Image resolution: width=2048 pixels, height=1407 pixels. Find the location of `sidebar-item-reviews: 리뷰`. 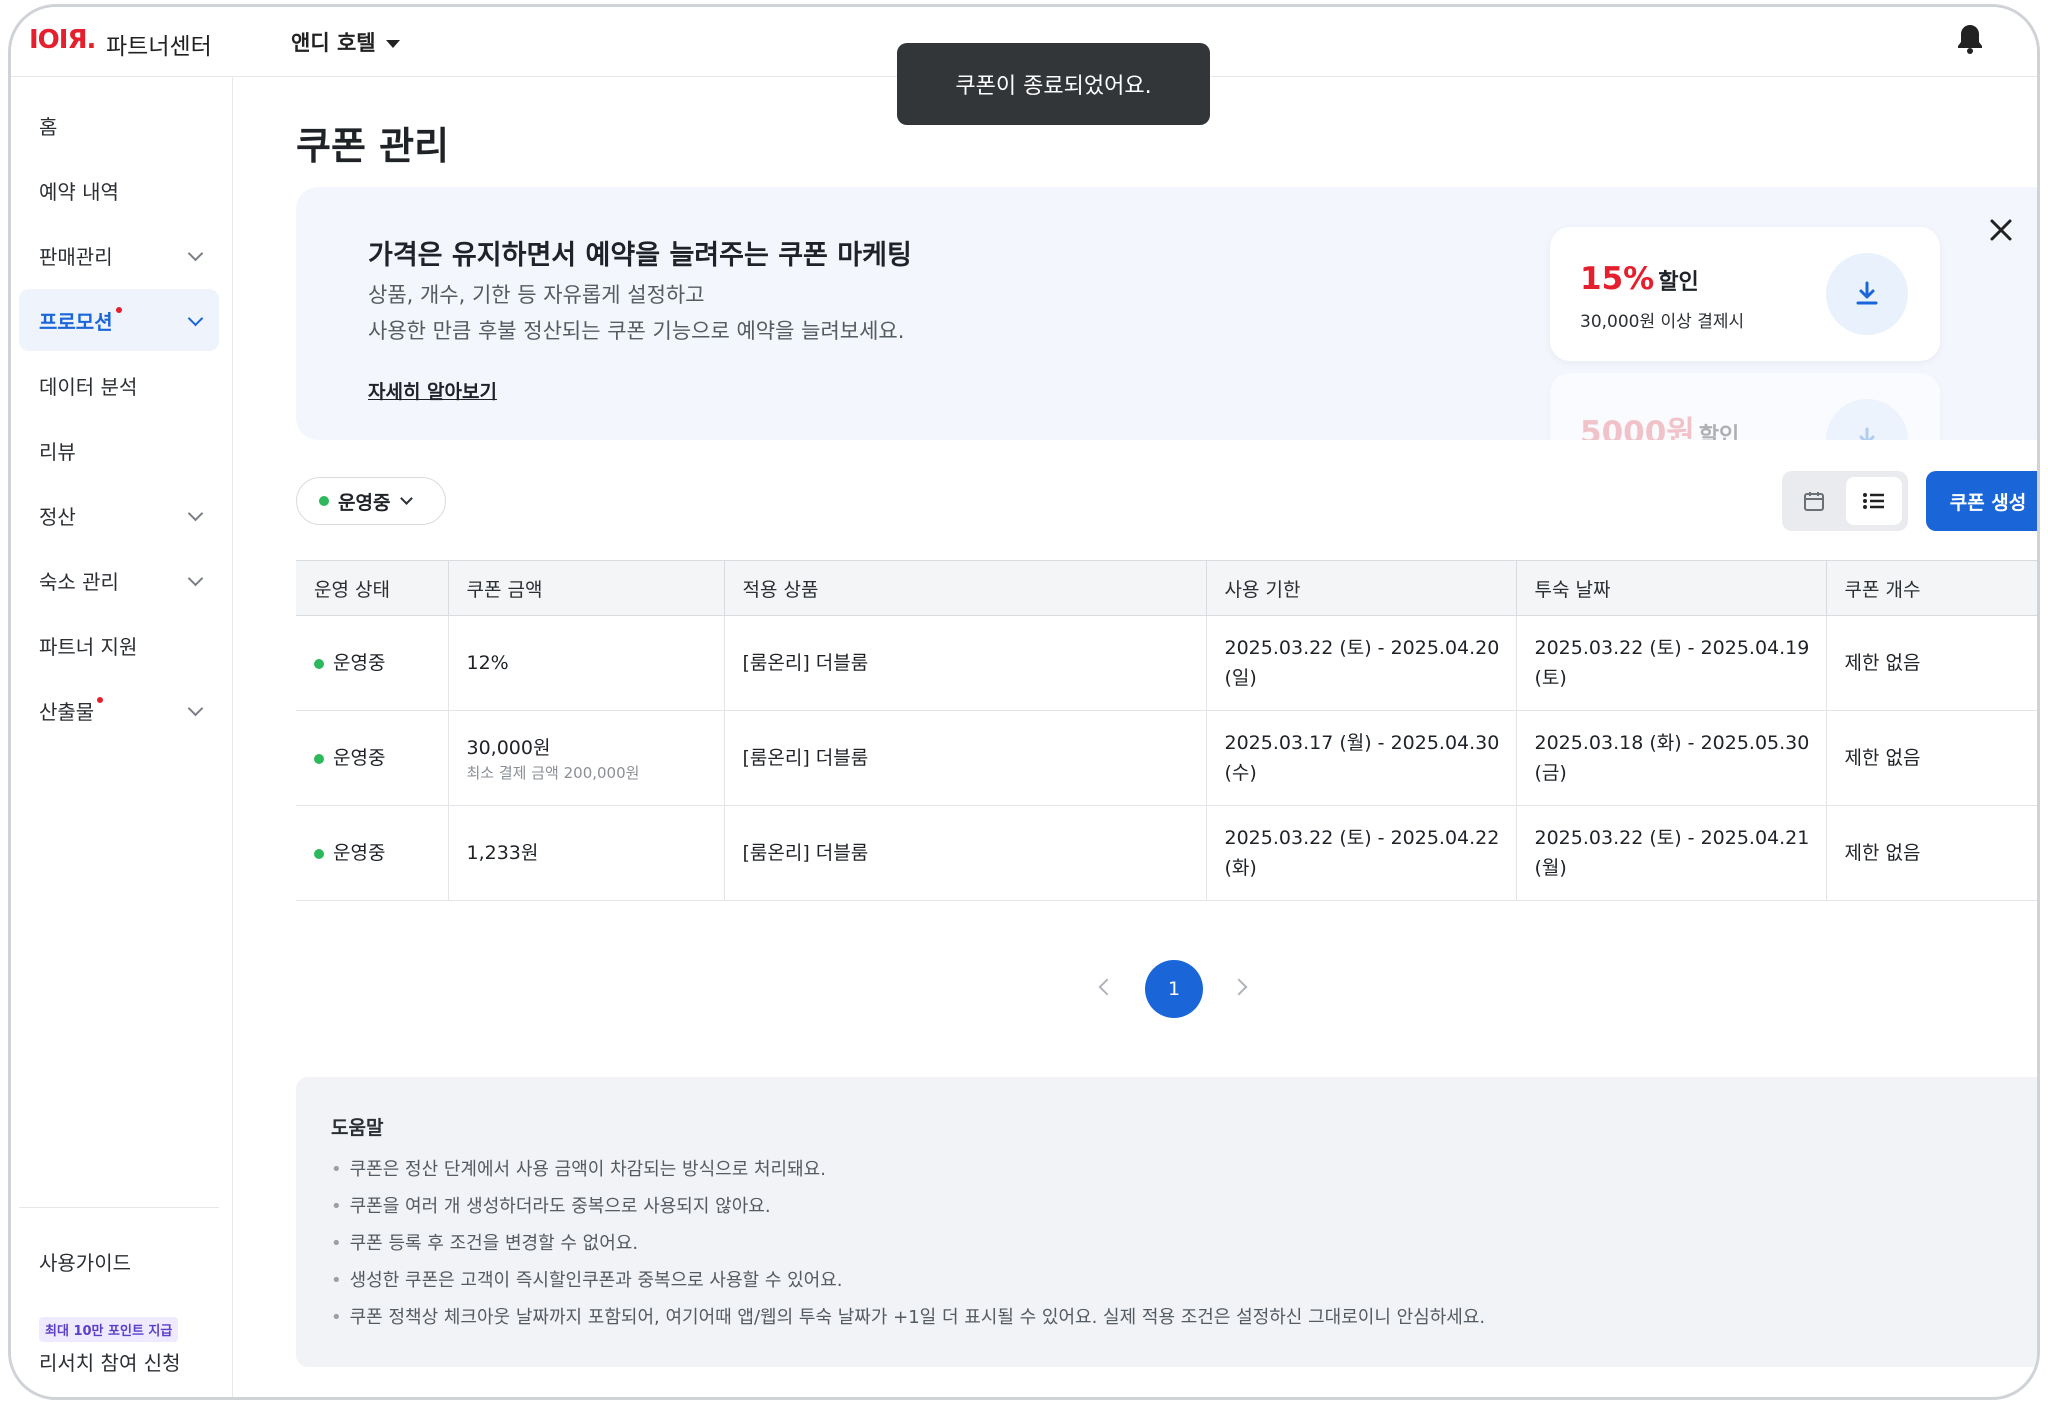

sidebar-item-reviews: 리뷰 is located at coordinates (119, 450).